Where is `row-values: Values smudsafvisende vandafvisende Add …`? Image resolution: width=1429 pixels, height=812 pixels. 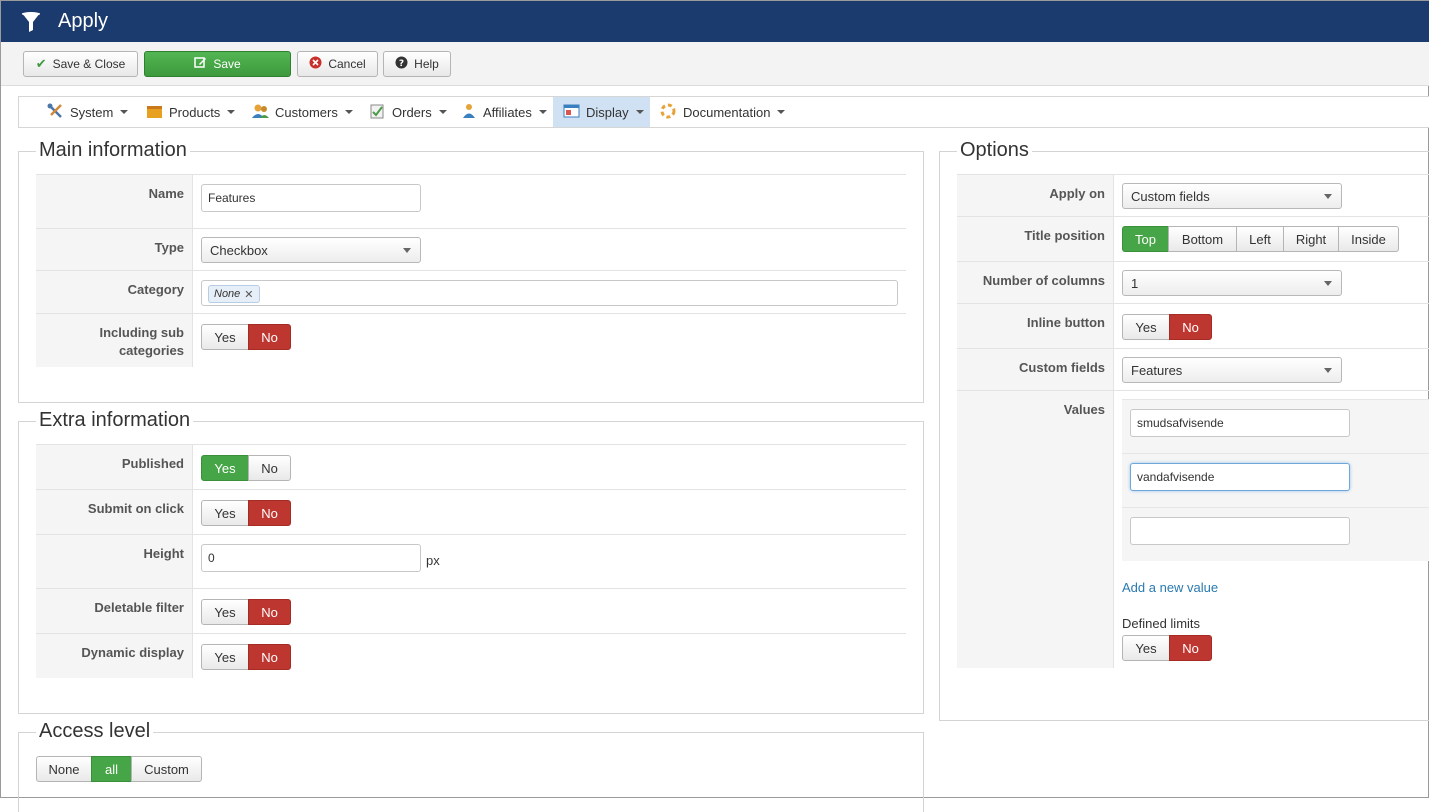
row-values: Values smudsafvisende vandafvisende Add … is located at coordinates (1193, 529).